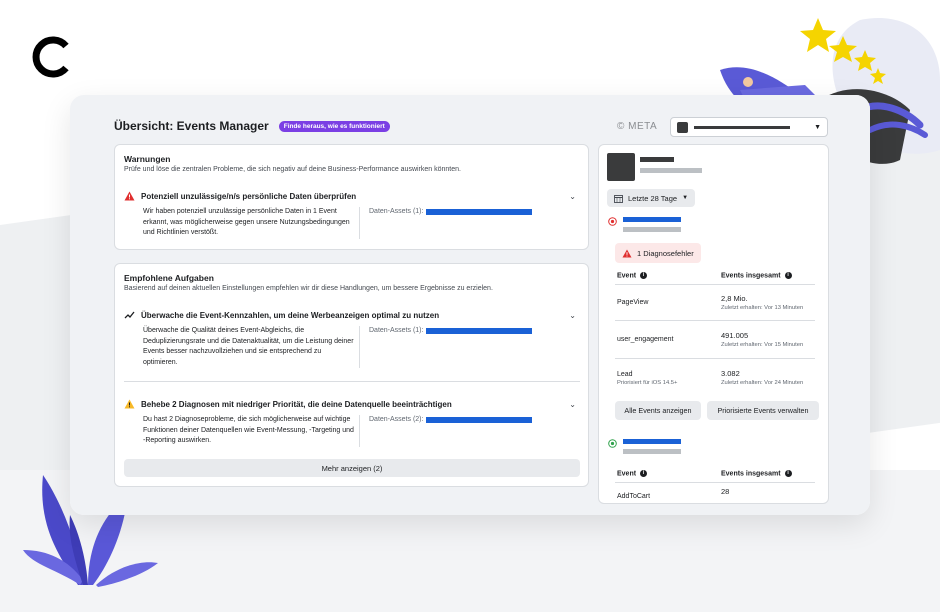 The width and height of the screenshot is (940, 612). I want to click on data-assets: Daten-Assets (2):, so click(451, 419).